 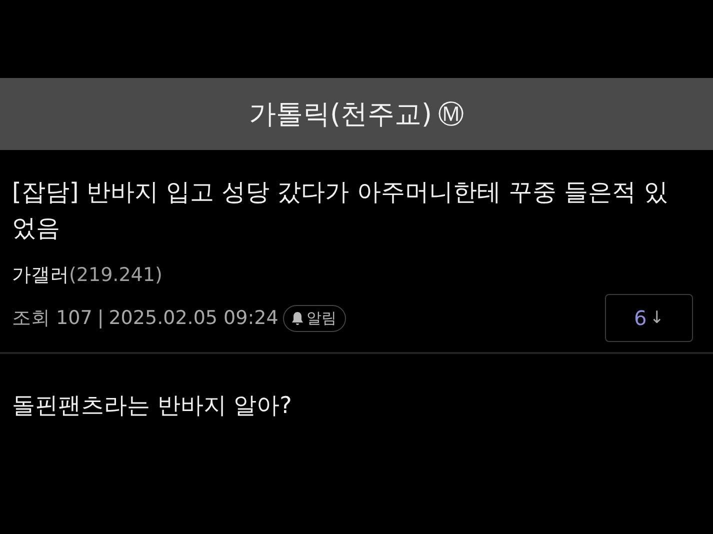 What do you see at coordinates (193, 318) in the screenshot?
I see `post-date: 2025.02.05 09:24` at bounding box center [193, 318].